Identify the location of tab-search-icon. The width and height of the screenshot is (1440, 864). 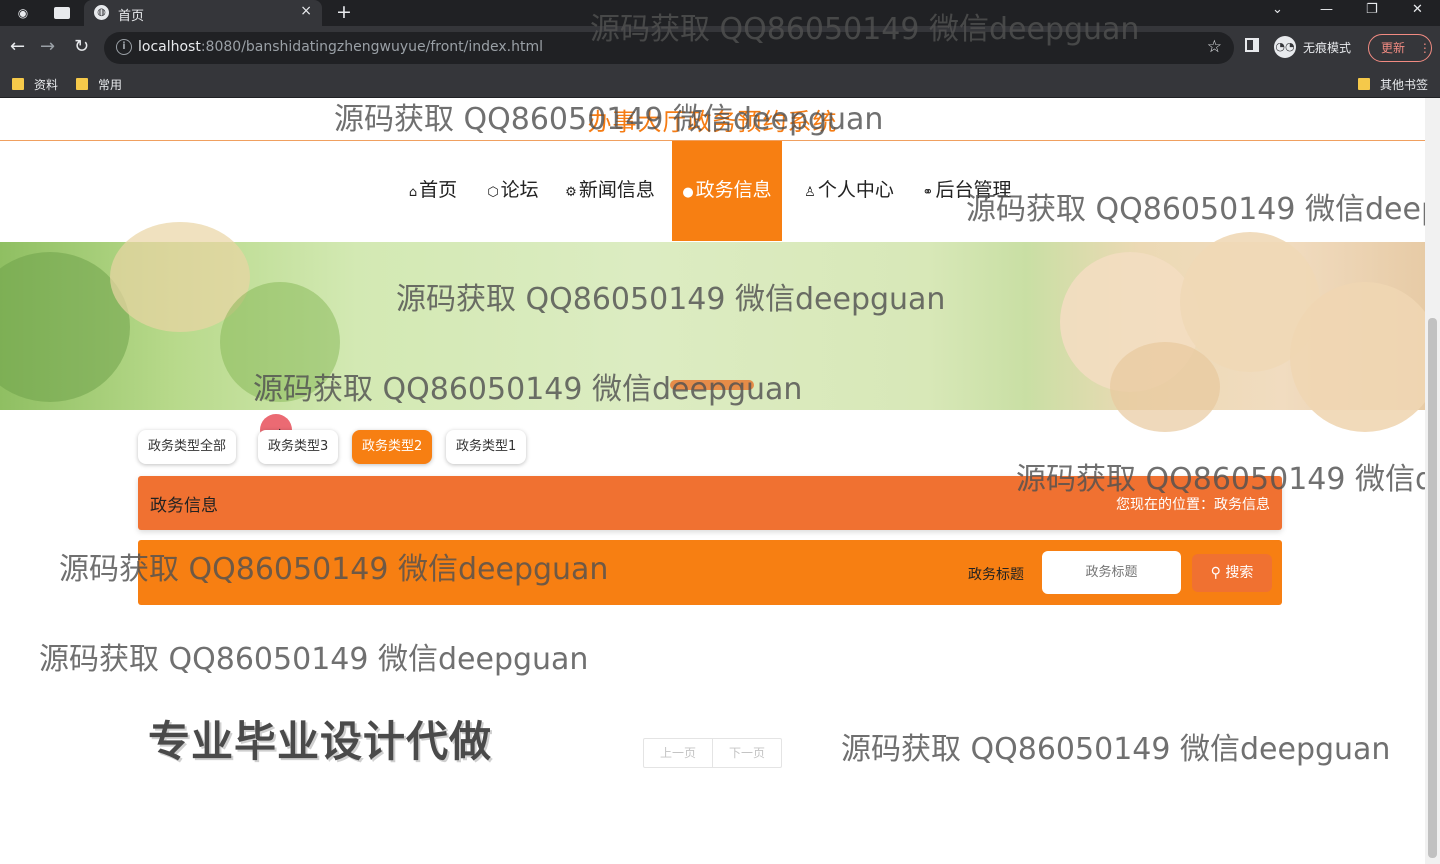
(62, 13).